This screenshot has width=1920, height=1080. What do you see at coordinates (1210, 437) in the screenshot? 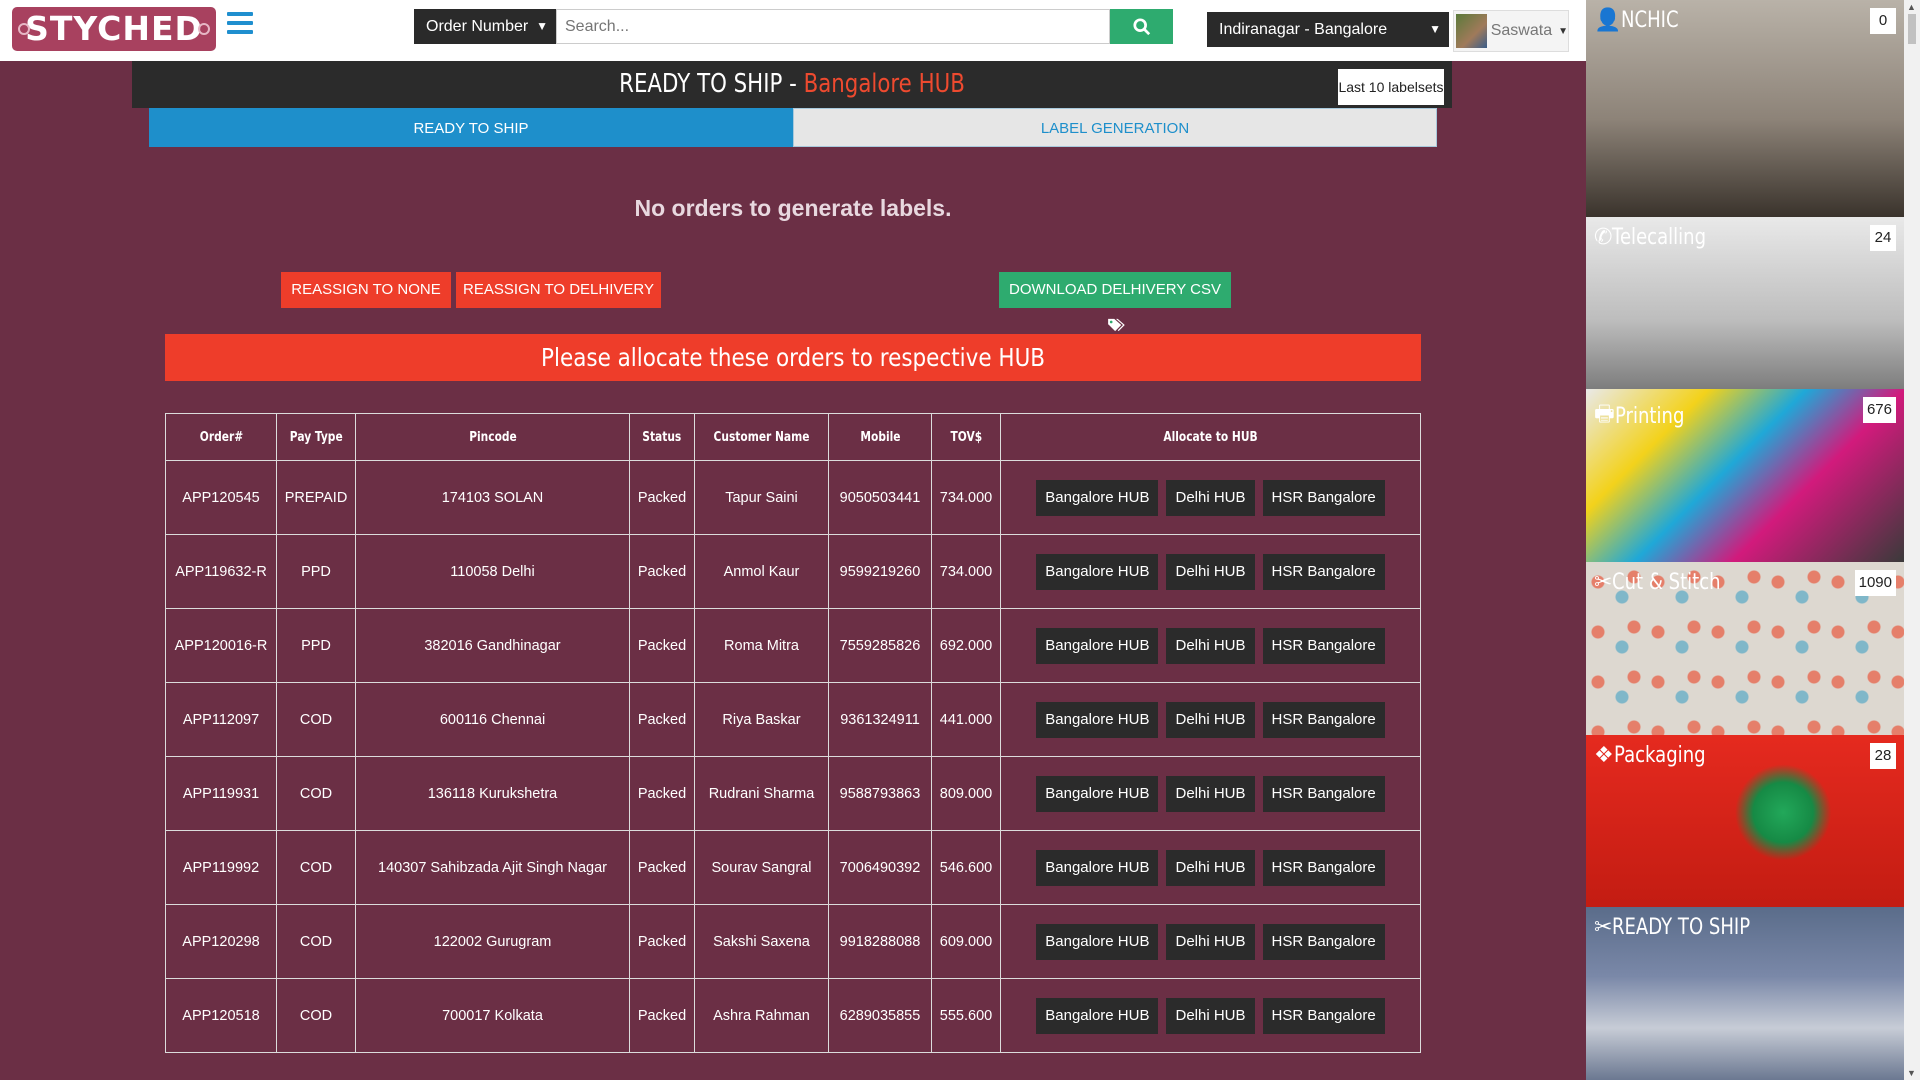
I see `column-header: Allocate to HUB` at bounding box center [1210, 437].